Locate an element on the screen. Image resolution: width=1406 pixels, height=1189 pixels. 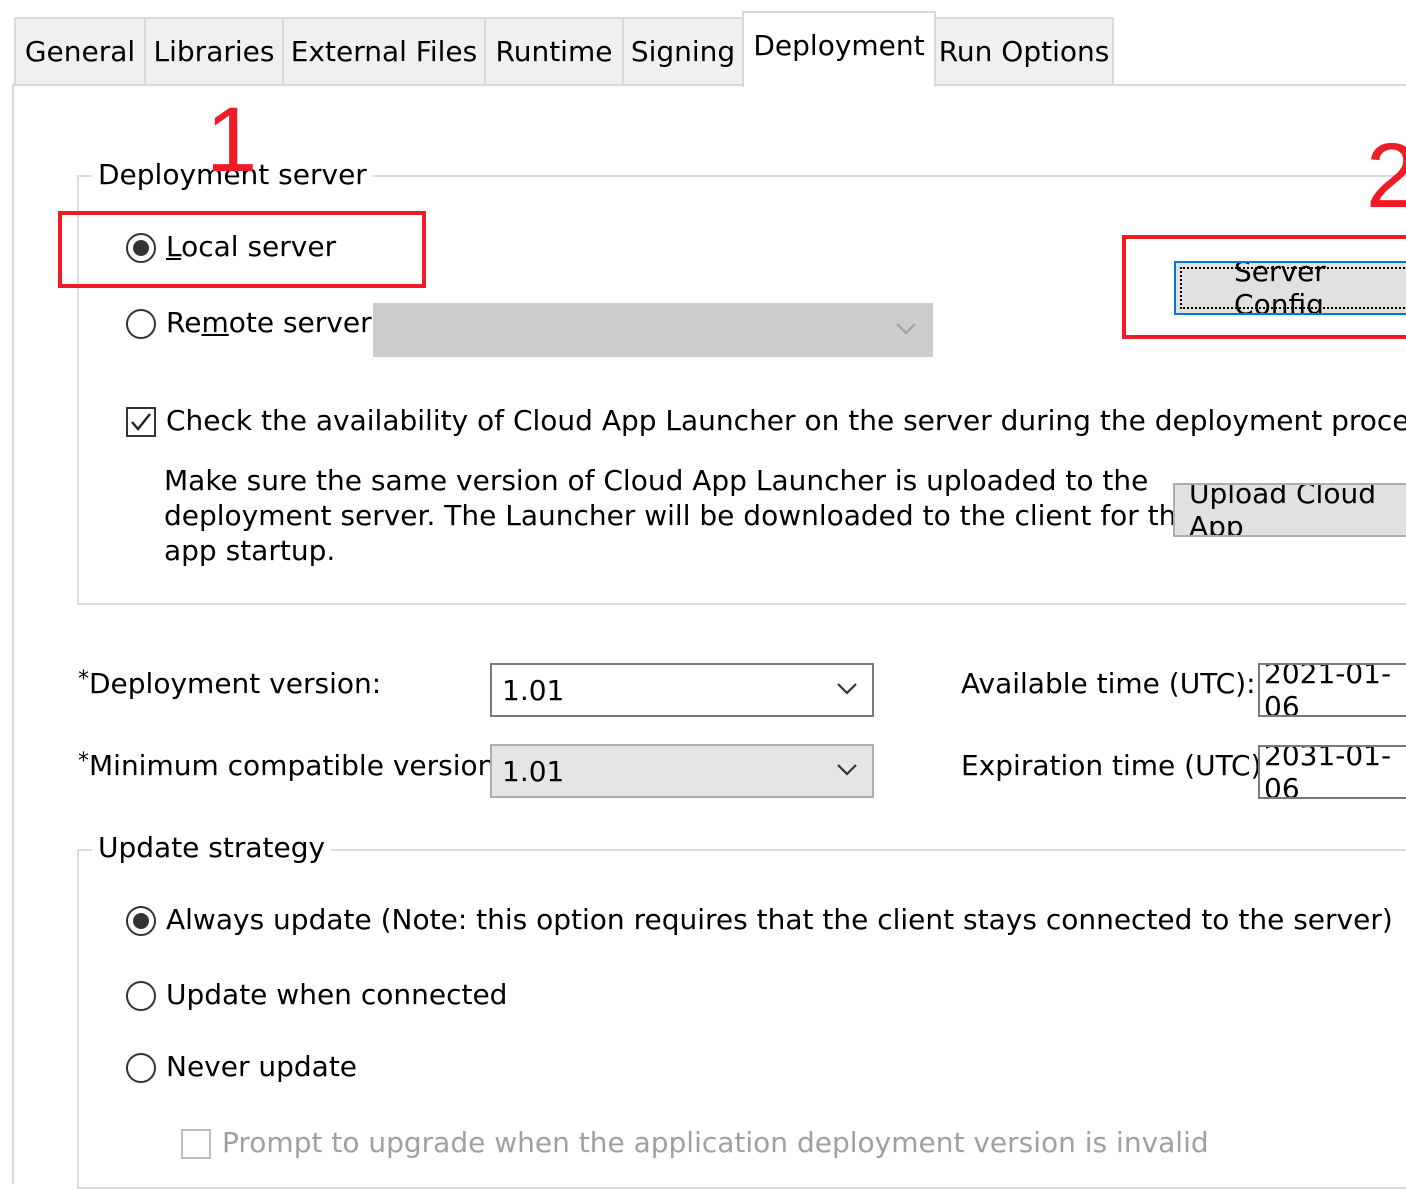
checkmark-icon is located at coordinates (141, 422).